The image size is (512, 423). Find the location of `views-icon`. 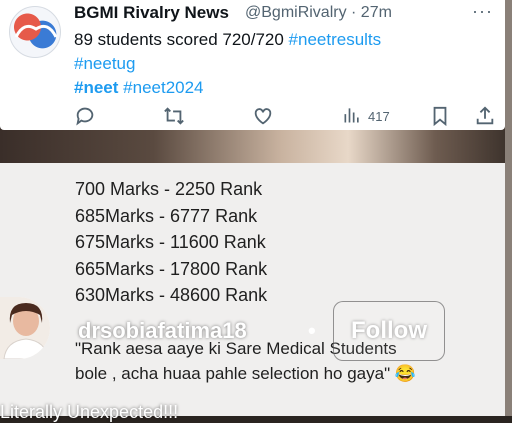

views-icon is located at coordinates (352, 116).